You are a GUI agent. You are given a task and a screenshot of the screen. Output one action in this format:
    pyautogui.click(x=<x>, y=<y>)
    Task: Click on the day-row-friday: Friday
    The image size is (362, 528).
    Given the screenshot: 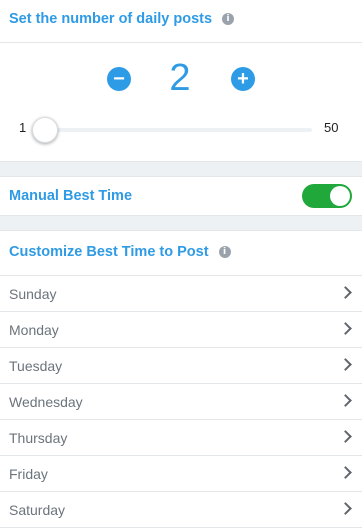 What is the action you would take?
    pyautogui.click(x=181, y=474)
    